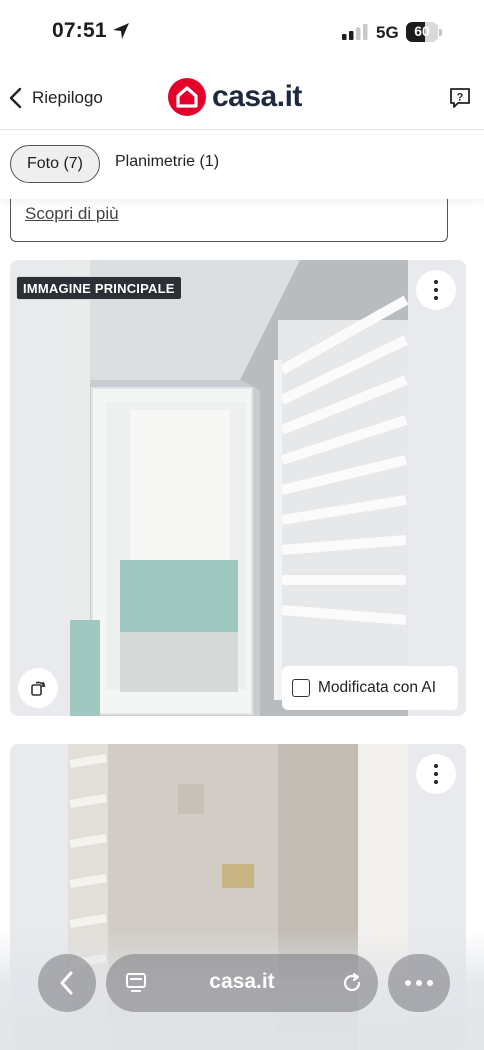 Image resolution: width=484 pixels, height=1050 pixels. Describe the element at coordinates (79, 30) in the screenshot. I see `status-time: 07:51` at that location.